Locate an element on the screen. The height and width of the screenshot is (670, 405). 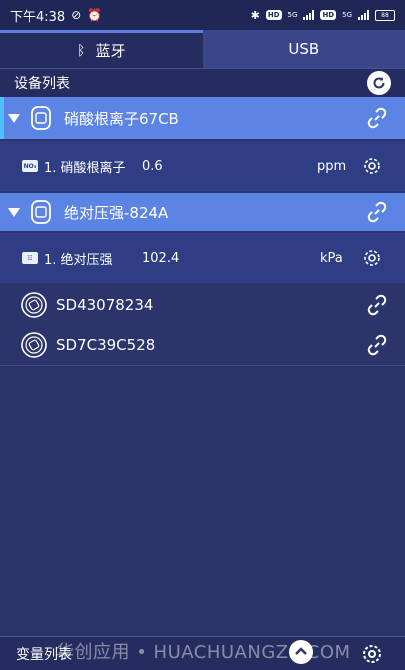
status-bar: 下午4:38 ⊘ ⏰ ✱ HD 5G HD 5G 88 is located at coordinates (202, 15).